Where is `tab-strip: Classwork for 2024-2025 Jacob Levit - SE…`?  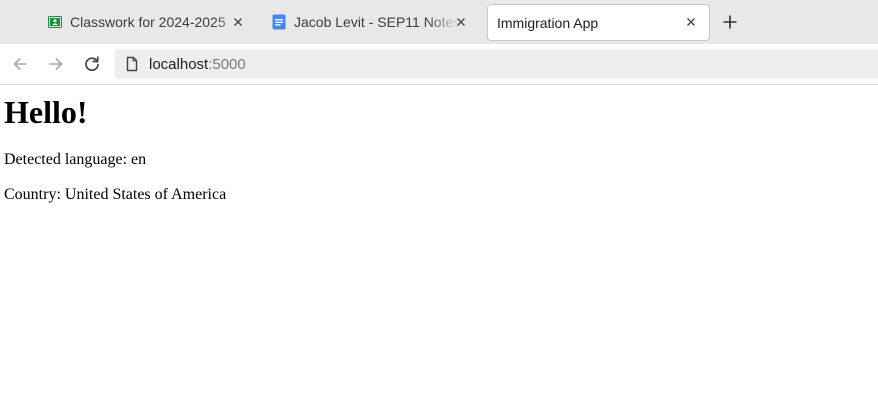 tab-strip: Classwork for 2024-2025 Jacob Levit - SE… is located at coordinates (439, 22).